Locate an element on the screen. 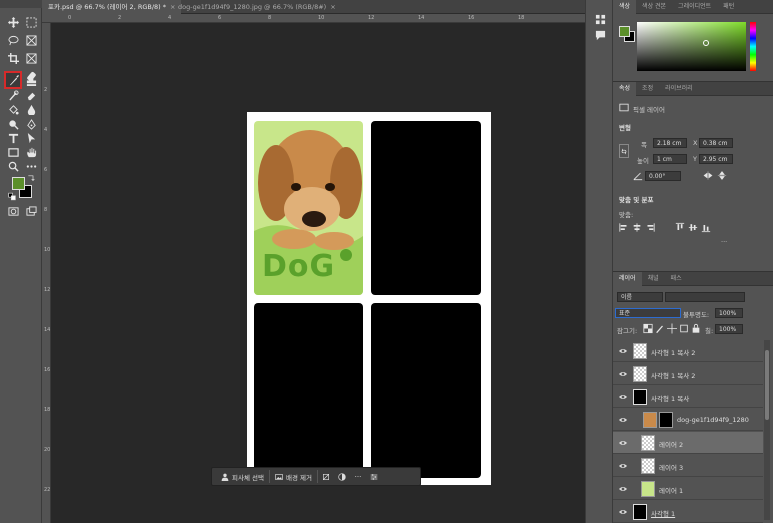 The height and width of the screenshot is (523, 773). transform-section-title: 변형 is located at coordinates (625, 127).